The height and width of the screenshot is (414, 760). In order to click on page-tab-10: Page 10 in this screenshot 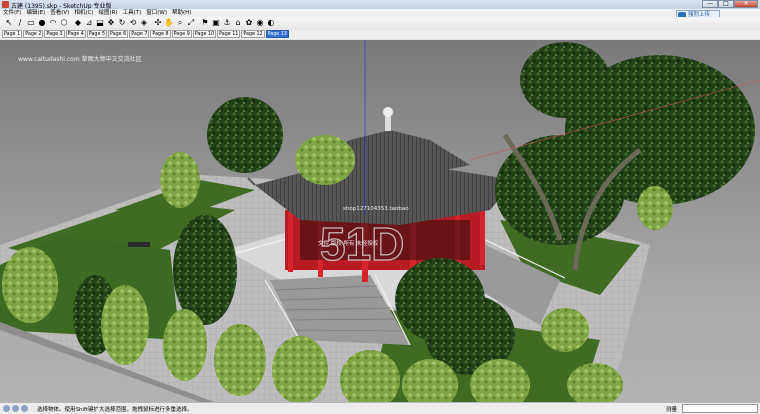, I will do `click(204, 34)`.